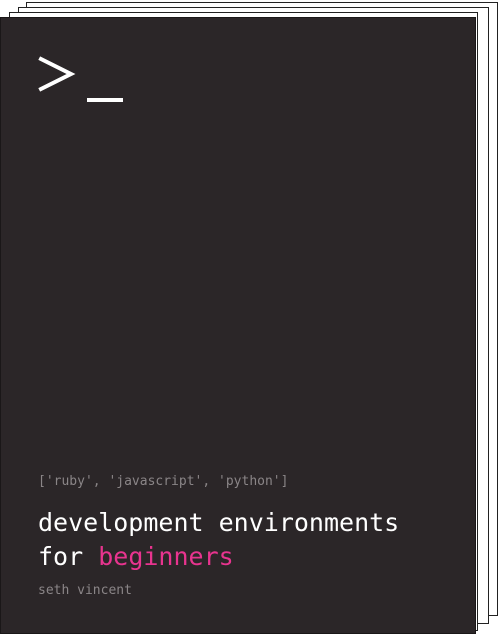  What do you see at coordinates (85, 590) in the screenshot?
I see `author-name: seth vincent` at bounding box center [85, 590].